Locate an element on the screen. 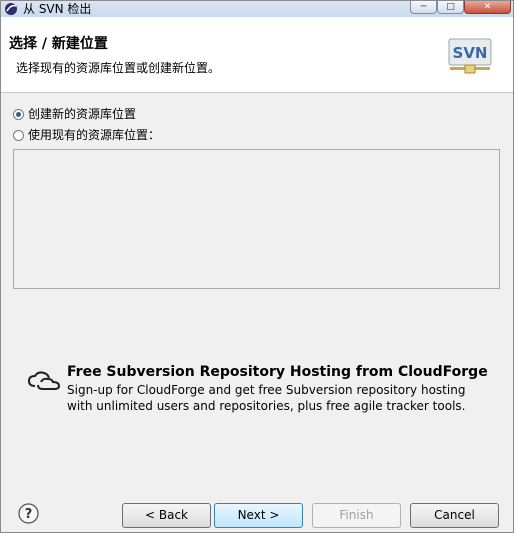 The height and width of the screenshot is (533, 514). svn-logo-icon: SVN is located at coordinates (470, 56).